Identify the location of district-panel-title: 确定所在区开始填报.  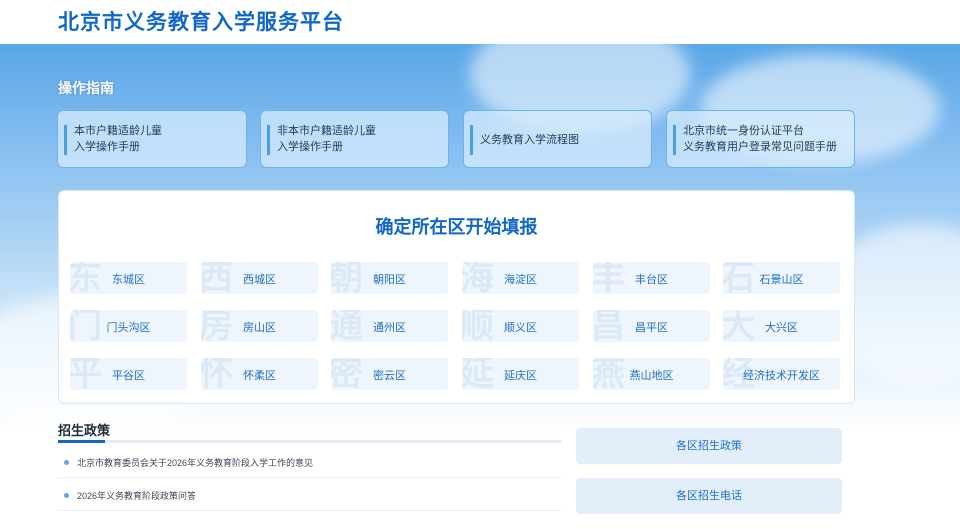
(456, 227).